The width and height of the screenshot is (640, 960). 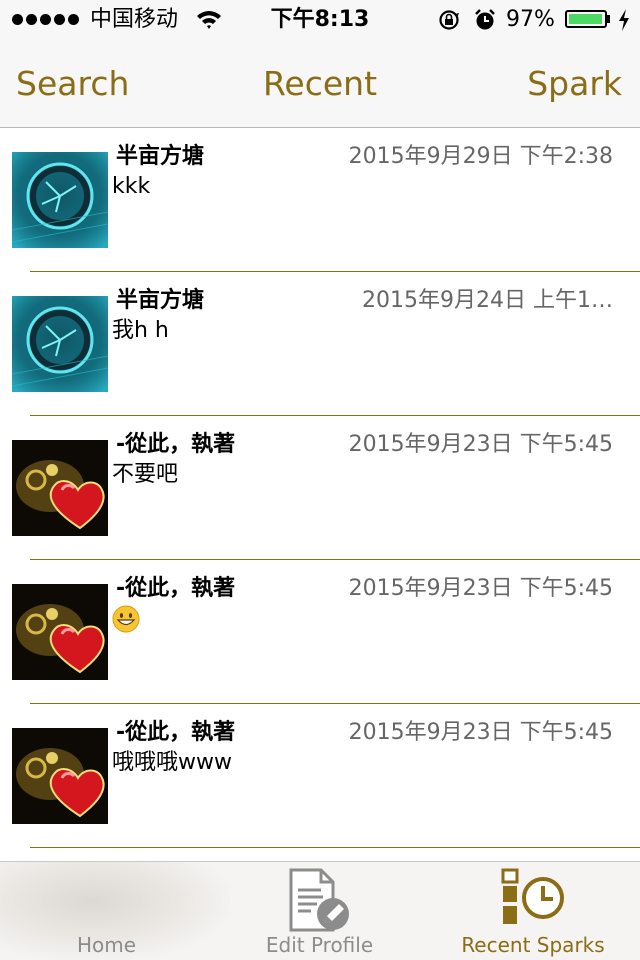 I want to click on battery-tip, so click(x=608, y=19).